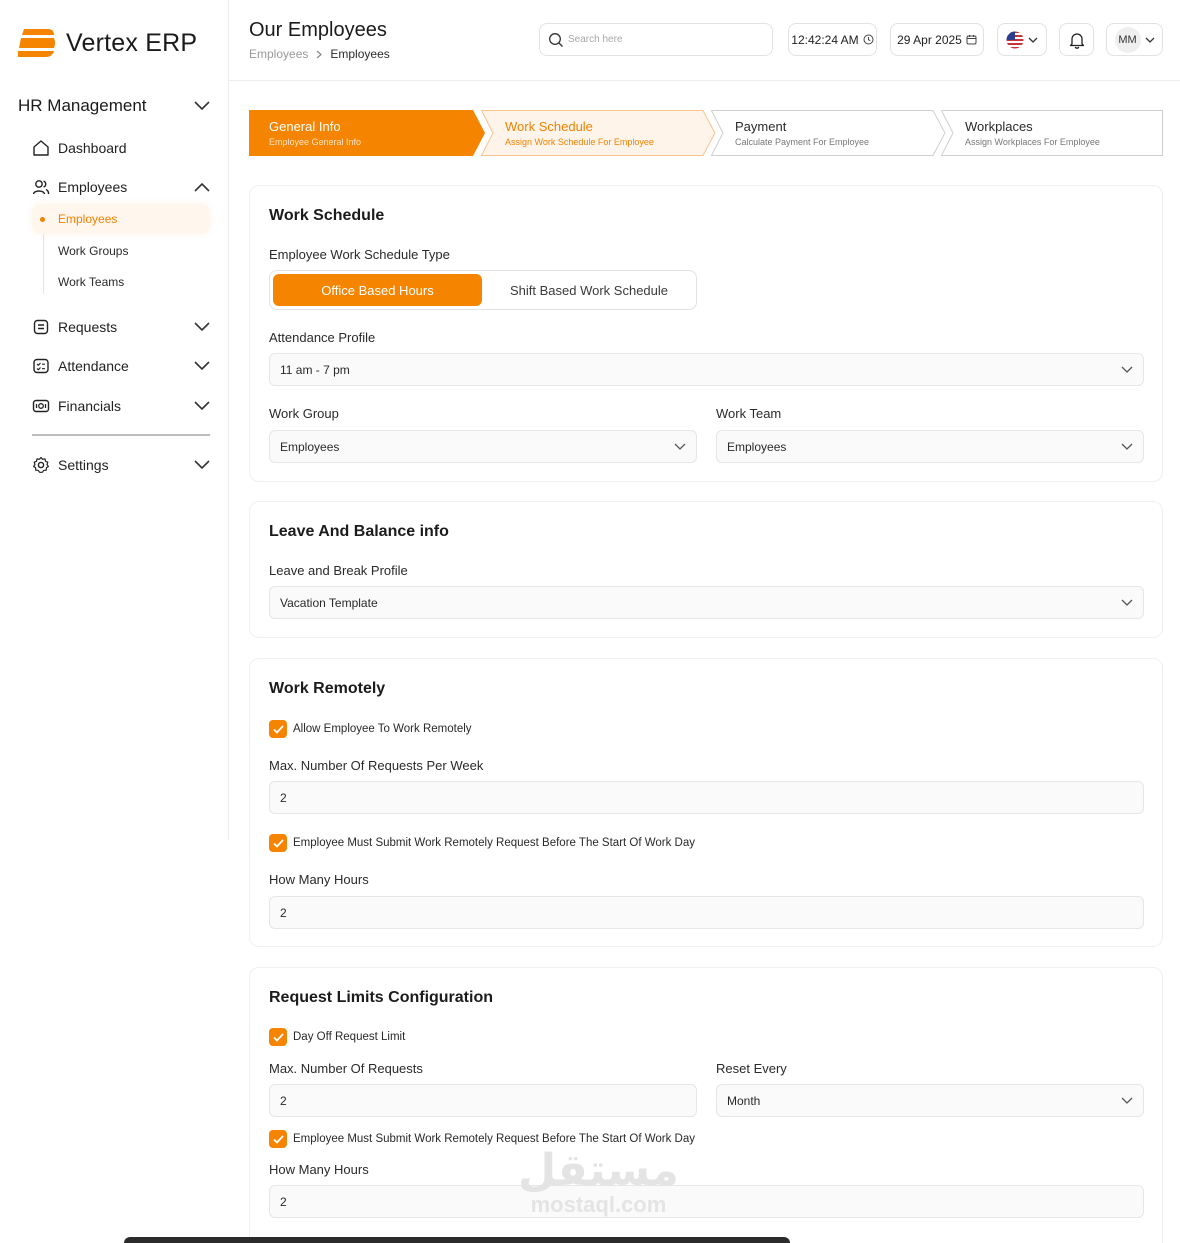 The image size is (1180, 1243). What do you see at coordinates (90, 406) in the screenshot?
I see `sidebar-item-label: Financials` at bounding box center [90, 406].